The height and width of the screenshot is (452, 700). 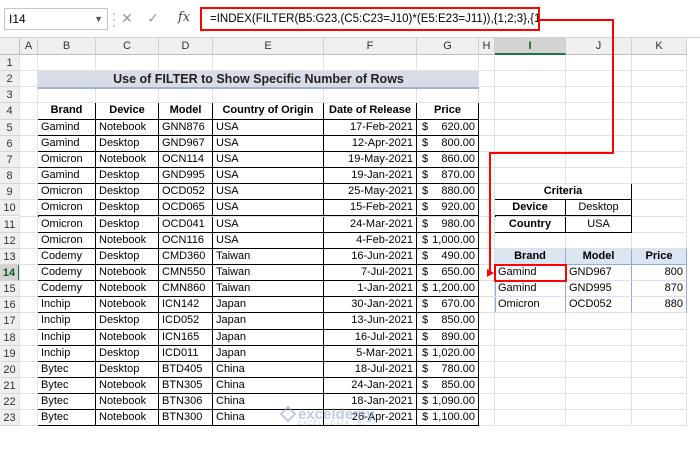 I want to click on table-cell: $620.00, so click(x=448, y=127).